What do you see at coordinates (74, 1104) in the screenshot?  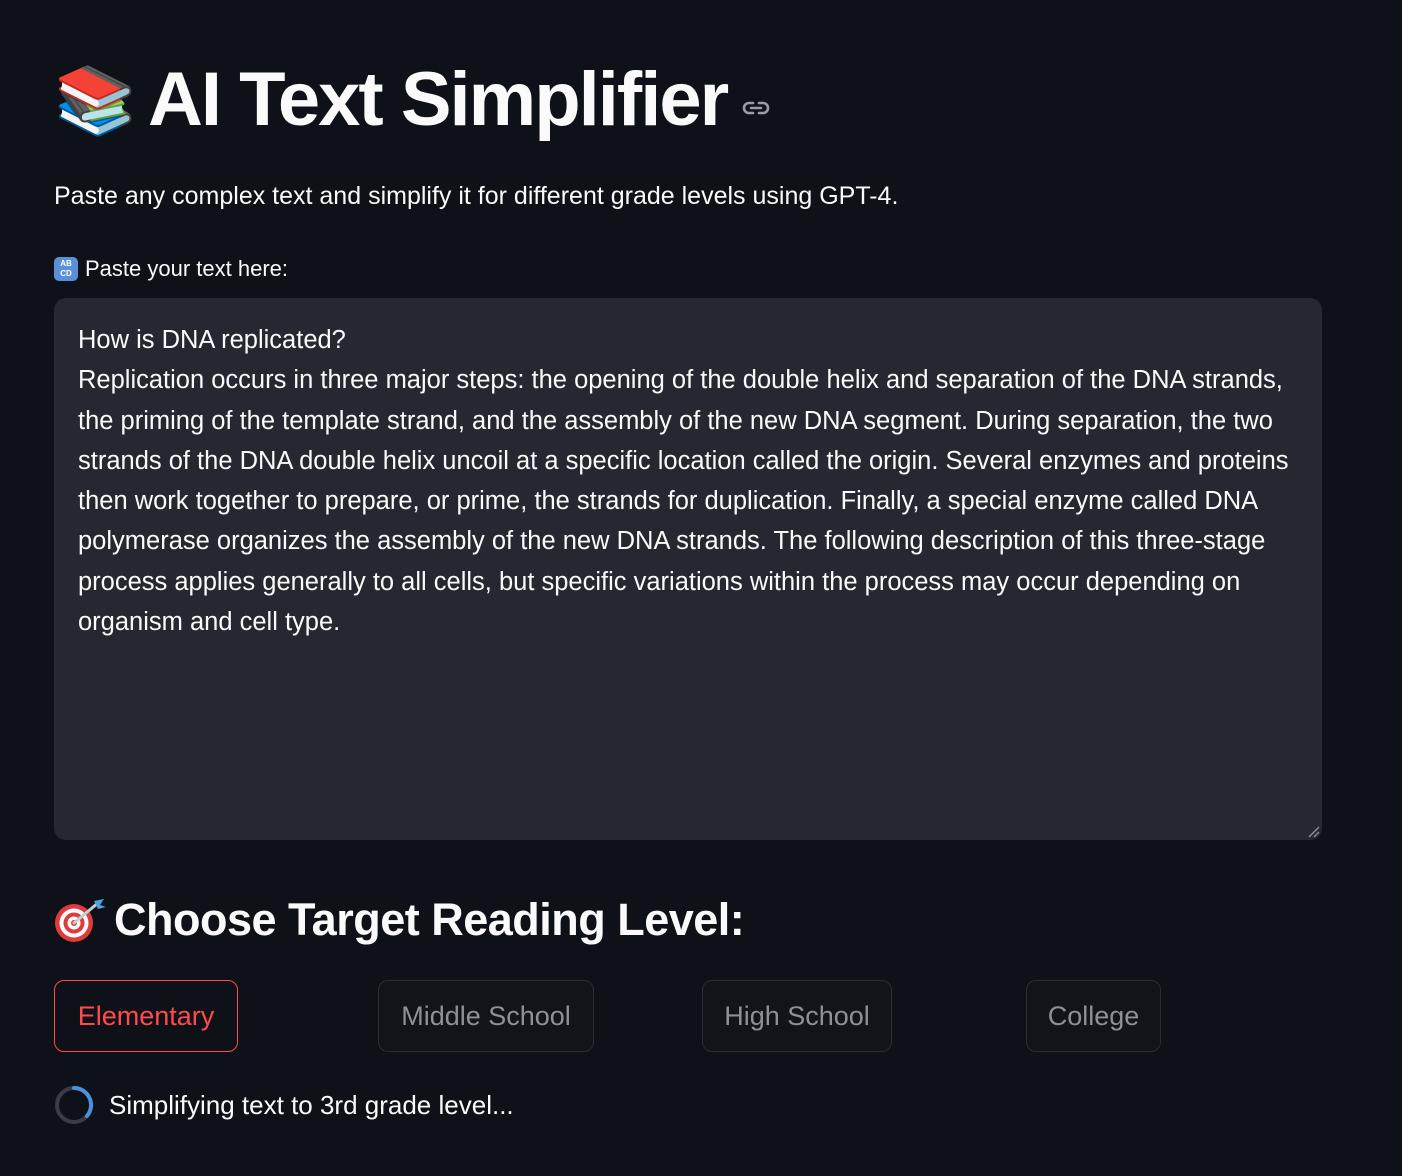 I see `spinner-icon` at bounding box center [74, 1104].